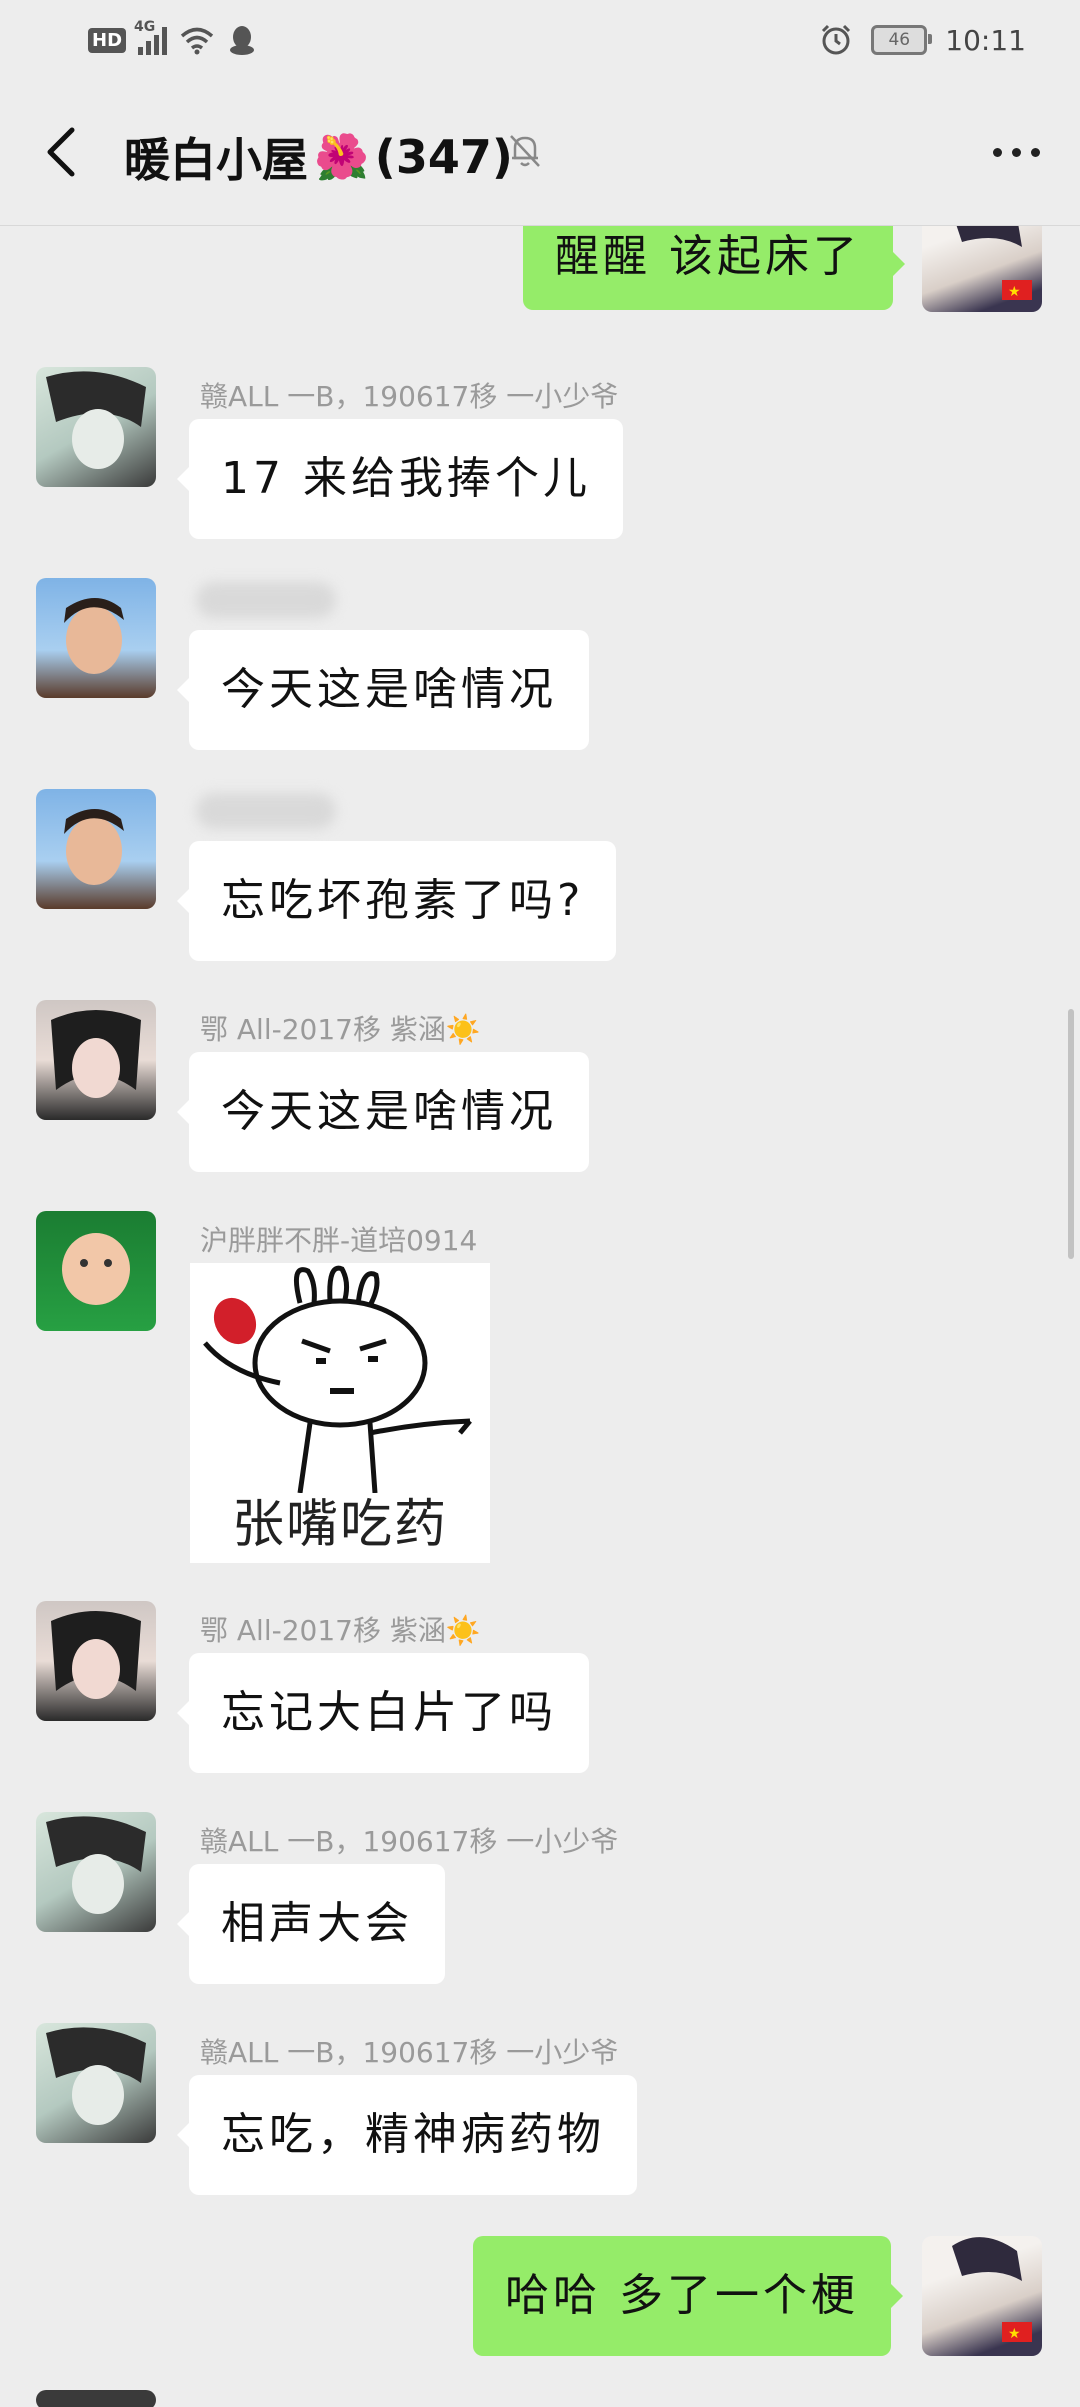 The image size is (1080, 2407). What do you see at coordinates (63, 152) in the screenshot?
I see `back-icon` at bounding box center [63, 152].